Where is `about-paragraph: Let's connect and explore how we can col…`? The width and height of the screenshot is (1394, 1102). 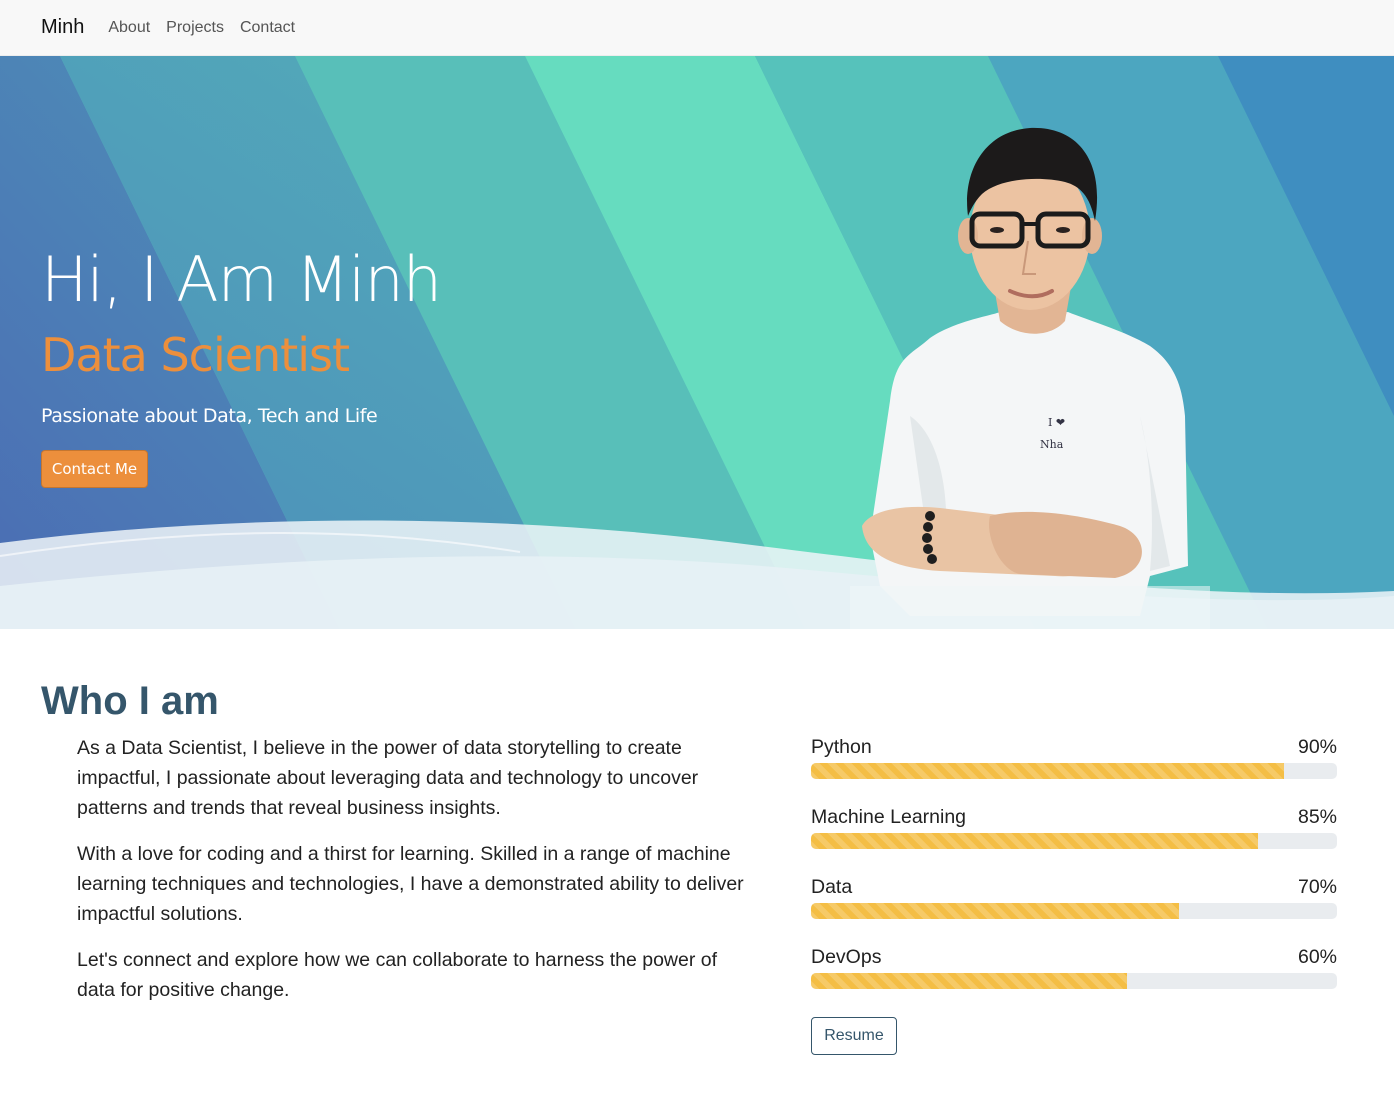
about-paragraph: Let's connect and explore how we can col… is located at coordinates (397, 975).